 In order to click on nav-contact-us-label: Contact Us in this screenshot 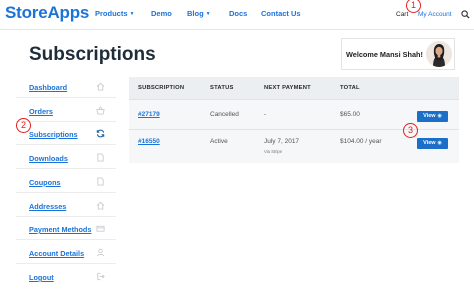, I will do `click(281, 13)`.